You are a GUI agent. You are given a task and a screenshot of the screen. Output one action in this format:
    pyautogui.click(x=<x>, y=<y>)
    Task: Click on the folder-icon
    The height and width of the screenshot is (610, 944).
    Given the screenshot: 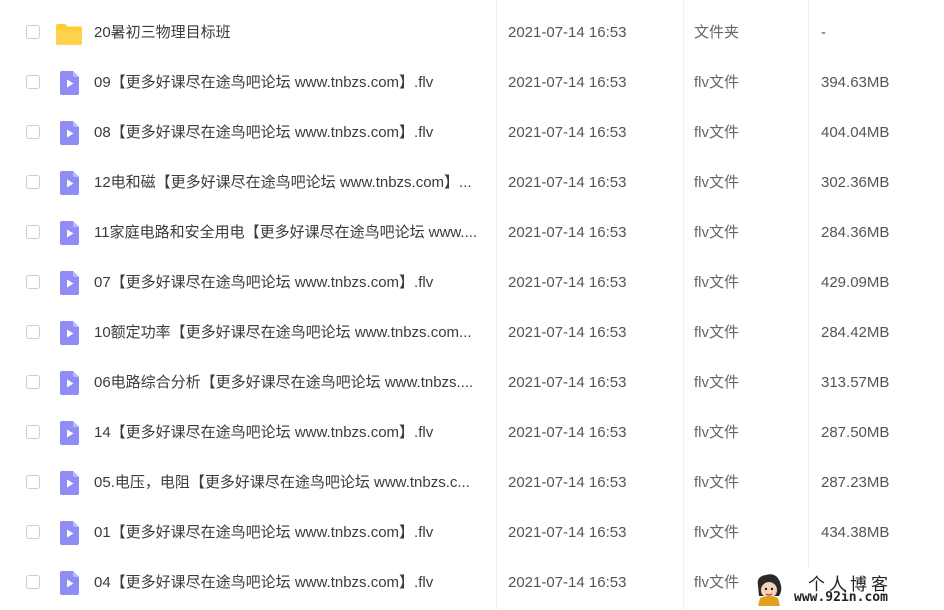 What is the action you would take?
    pyautogui.click(x=69, y=34)
    